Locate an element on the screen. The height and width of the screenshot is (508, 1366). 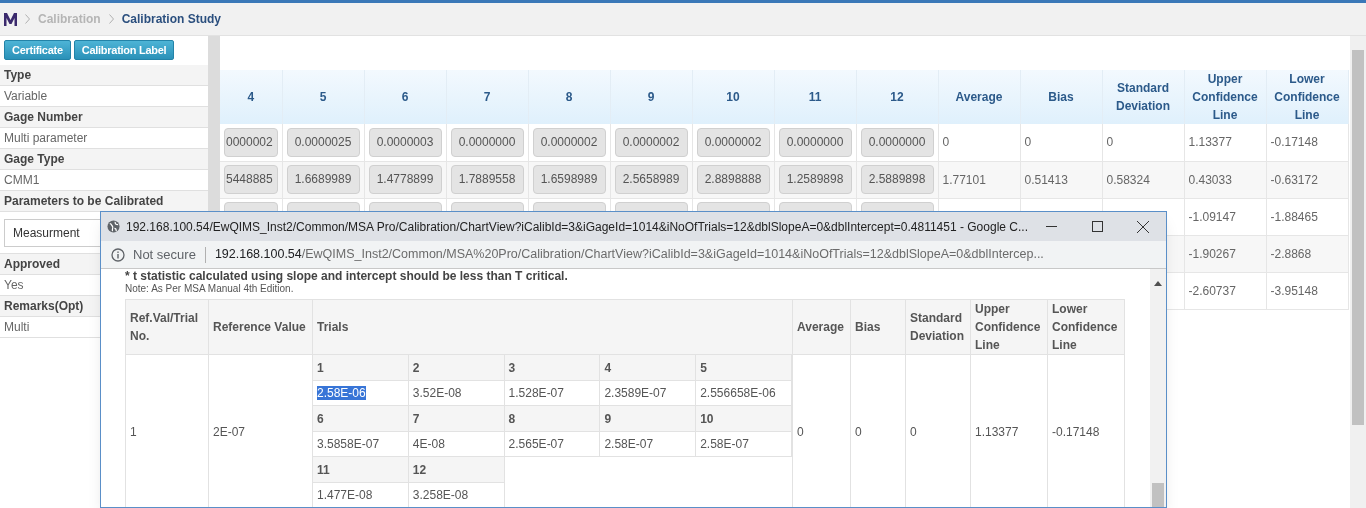
trial-number: 9 is located at coordinates (608, 419).